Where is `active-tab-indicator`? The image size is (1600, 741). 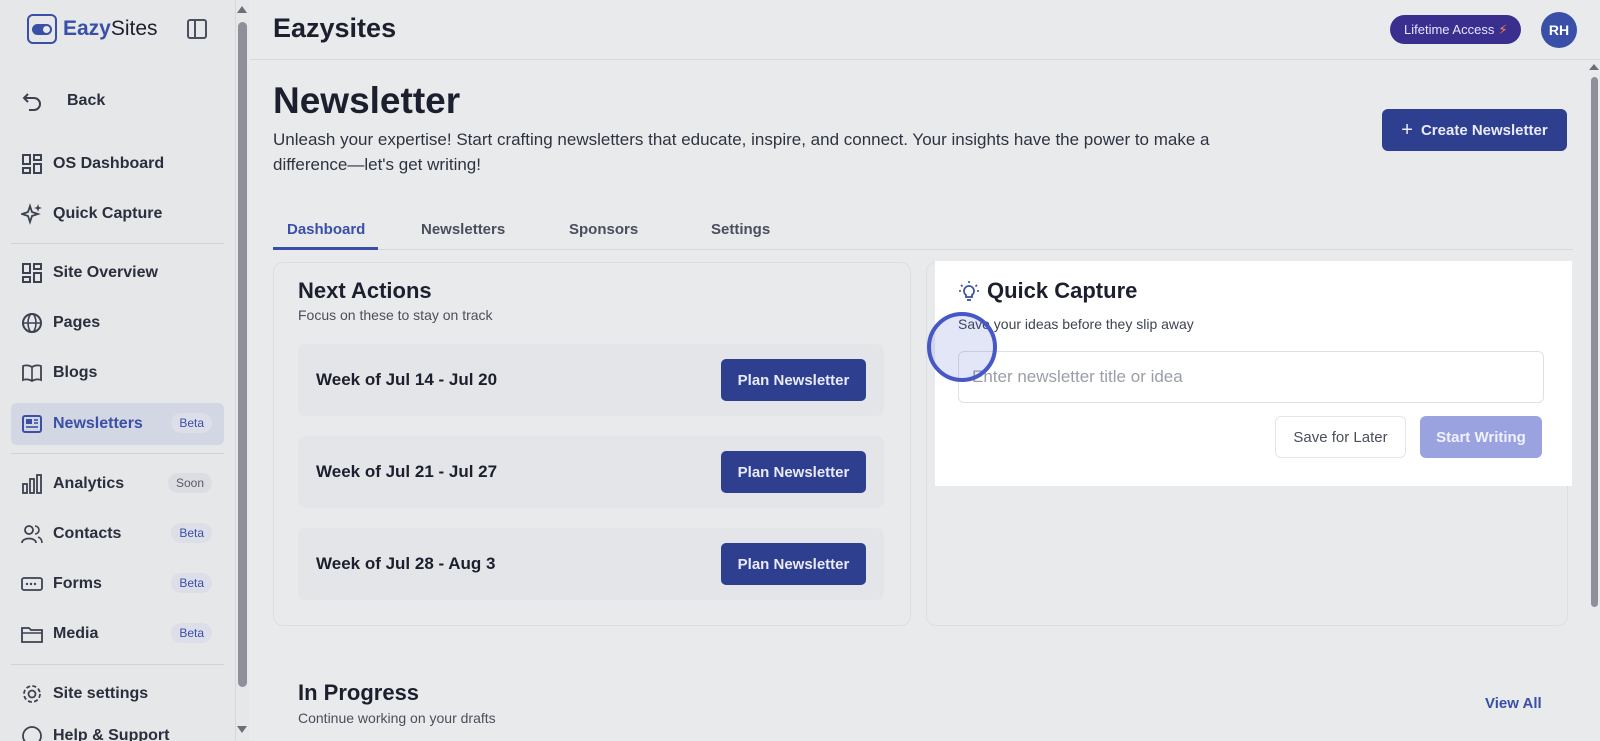
active-tab-indicator is located at coordinates (325, 248).